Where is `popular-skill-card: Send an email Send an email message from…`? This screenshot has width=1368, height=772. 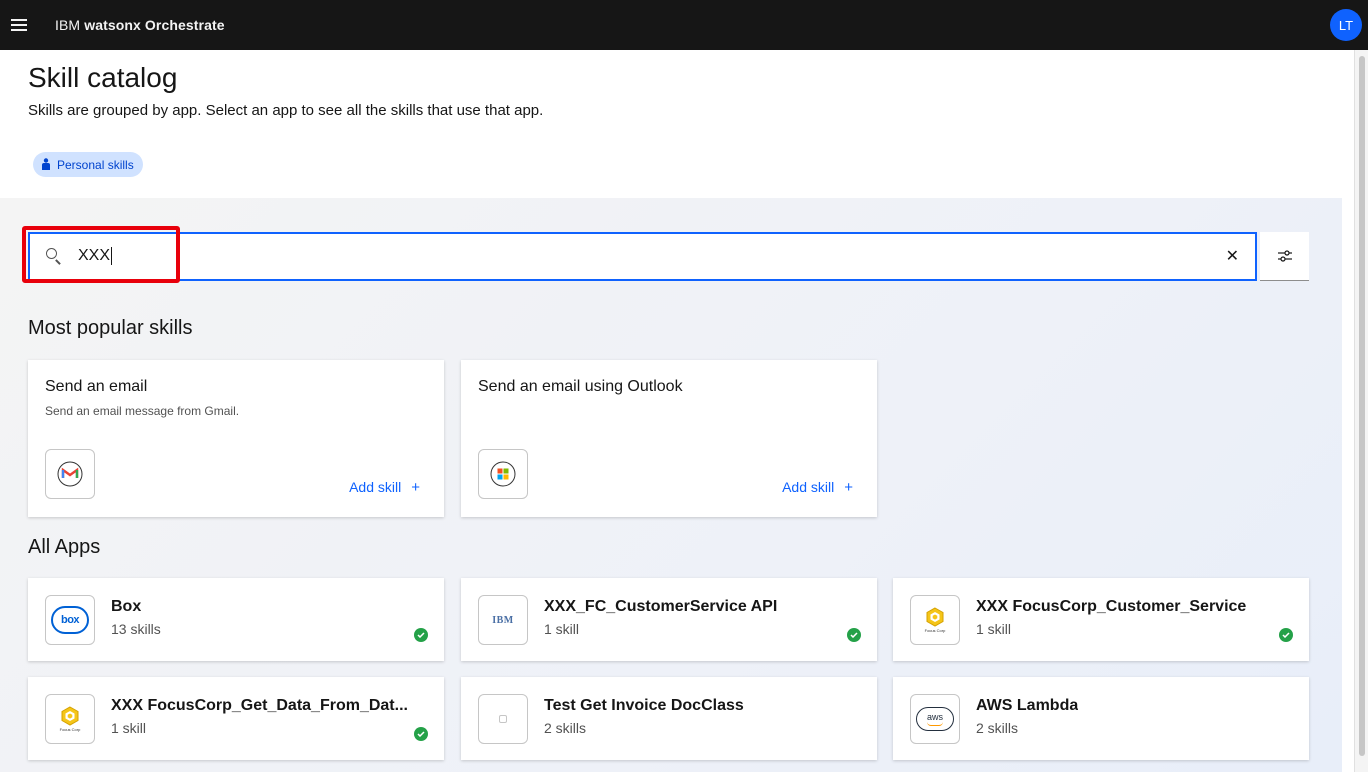 popular-skill-card: Send an email Send an email message from… is located at coordinates (236, 438).